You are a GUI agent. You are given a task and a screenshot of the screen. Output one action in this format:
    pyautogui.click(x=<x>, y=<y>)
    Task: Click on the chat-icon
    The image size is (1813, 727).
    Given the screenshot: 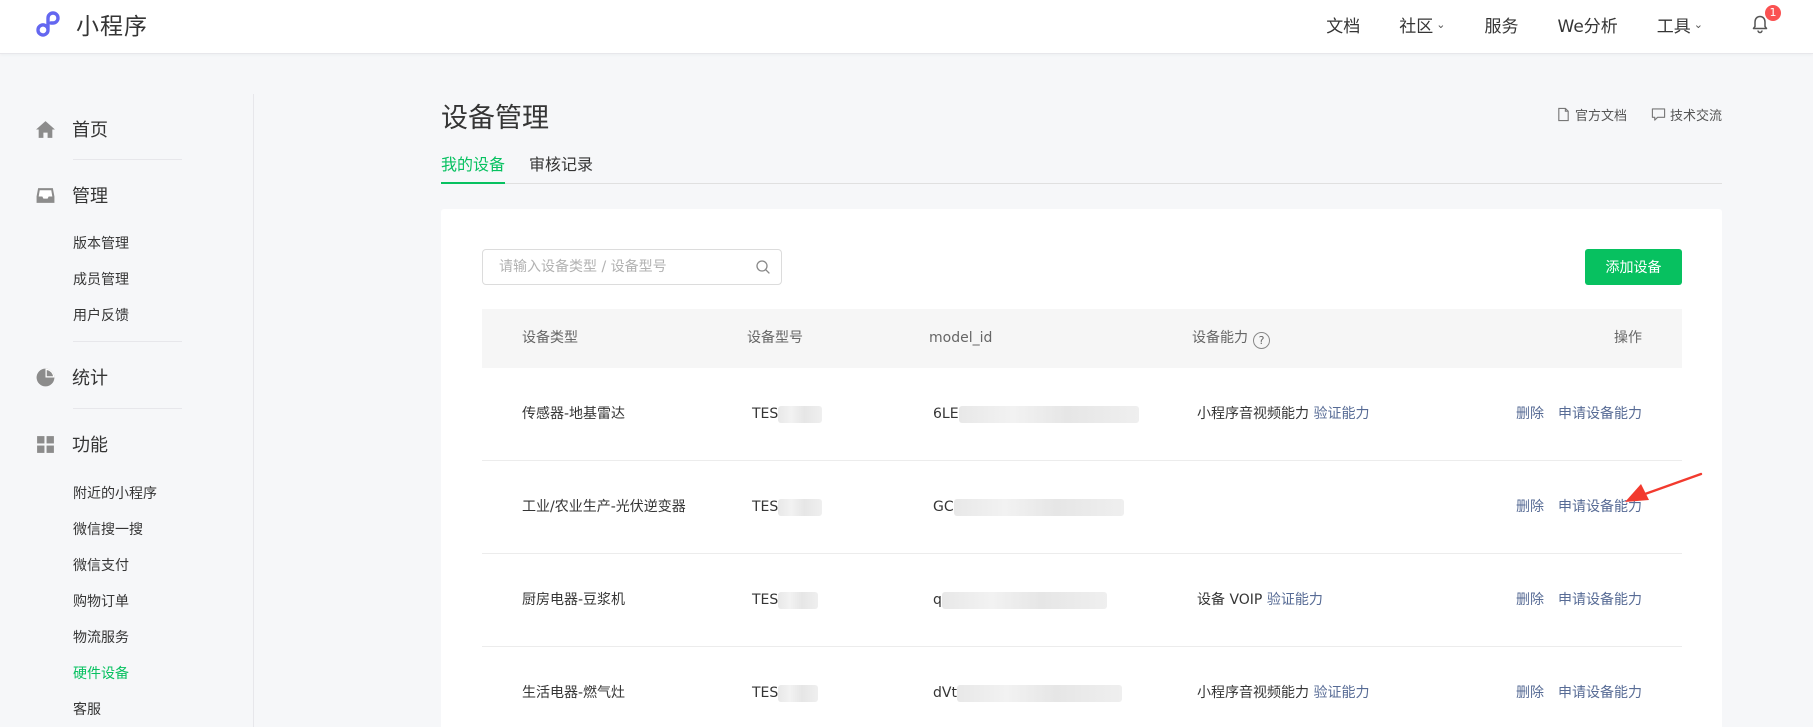 What is the action you would take?
    pyautogui.click(x=1658, y=114)
    